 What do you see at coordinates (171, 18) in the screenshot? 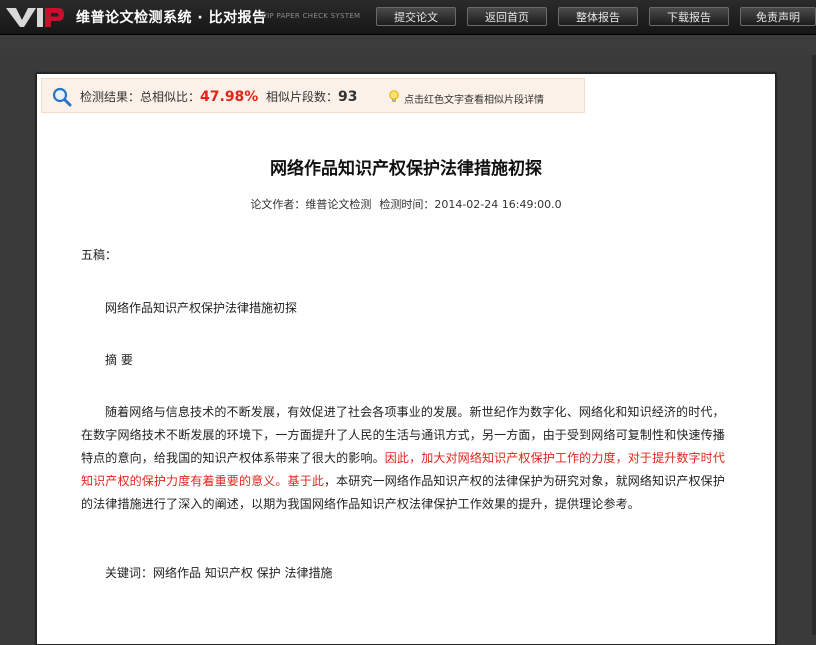
I see `brand-title: 维普论文检测系统 · 比对报告` at bounding box center [171, 18].